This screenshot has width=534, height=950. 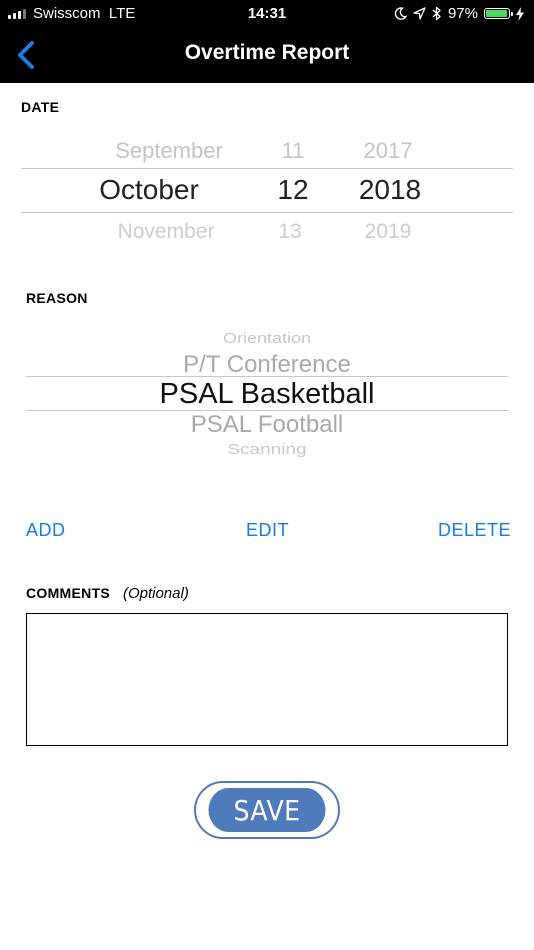 I want to click on battery-percent: 97%, so click(x=462, y=13).